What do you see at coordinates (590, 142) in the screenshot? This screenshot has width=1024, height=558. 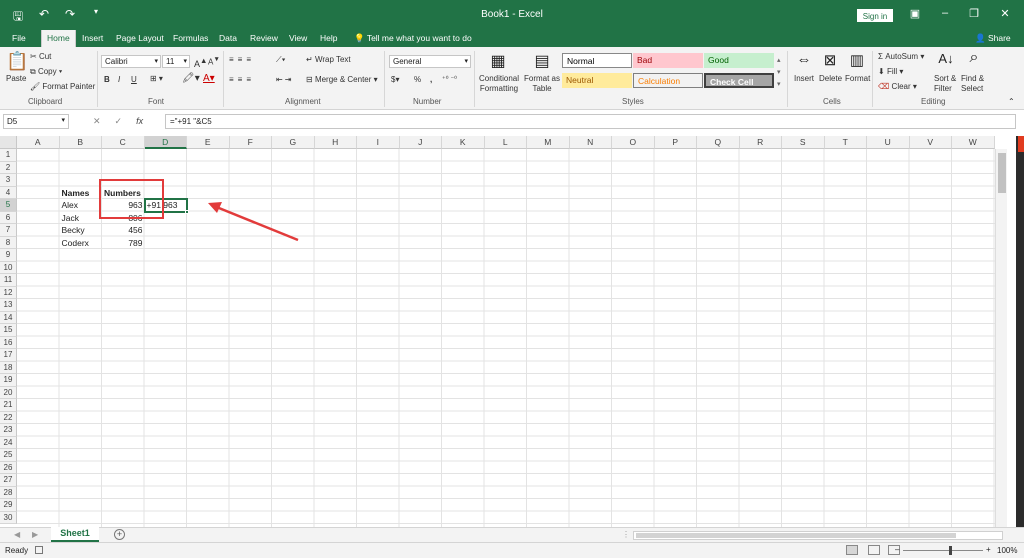 I see `column-header-n: N` at bounding box center [590, 142].